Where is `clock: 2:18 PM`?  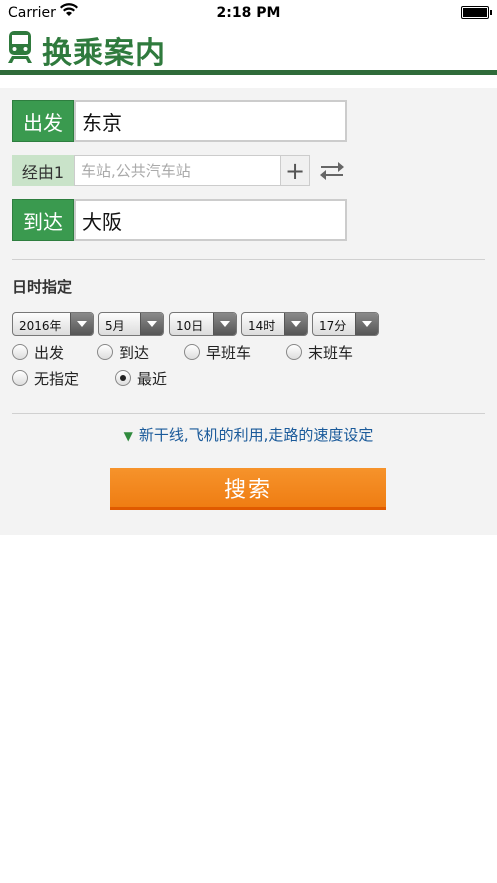 clock: 2:18 PM is located at coordinates (248, 13).